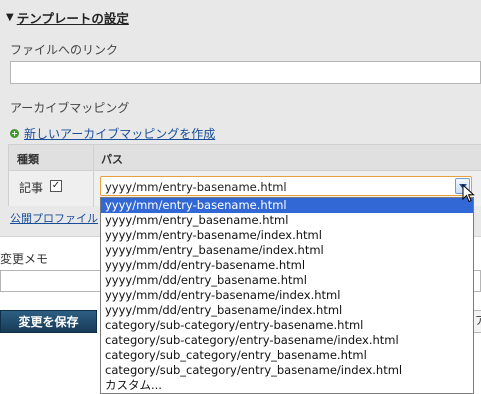 The height and width of the screenshot is (394, 481). Describe the element at coordinates (10, 17) in the screenshot. I see `collapse-triangle-icon: ▼` at that location.